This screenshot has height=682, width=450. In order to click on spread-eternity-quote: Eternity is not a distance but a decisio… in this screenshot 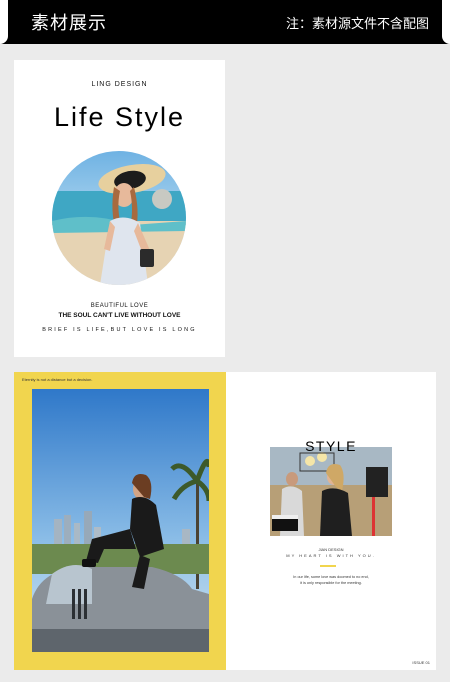, I will do `click(57, 379)`.